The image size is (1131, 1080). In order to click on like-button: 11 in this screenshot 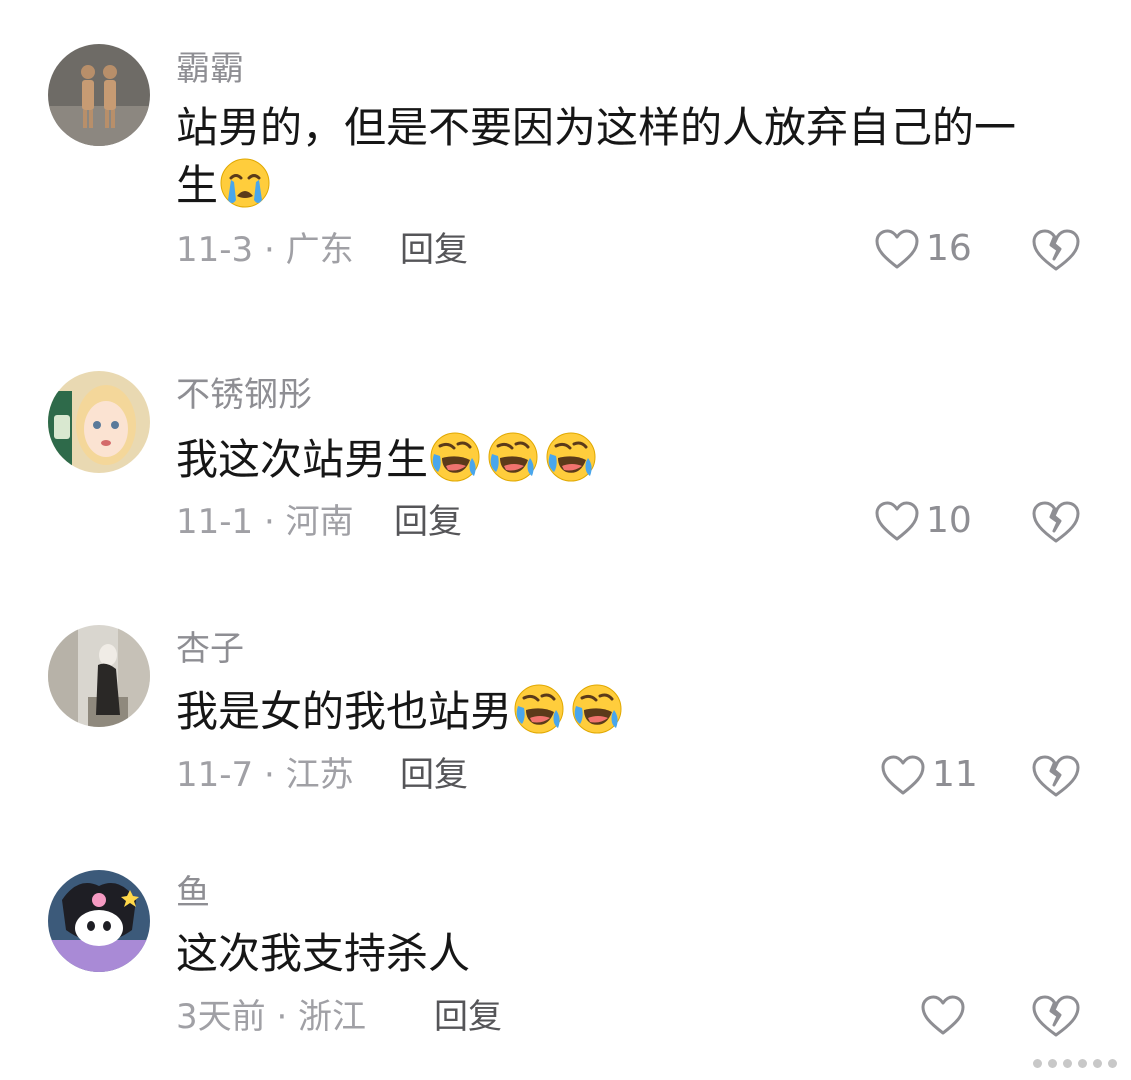, I will do `click(929, 775)`.